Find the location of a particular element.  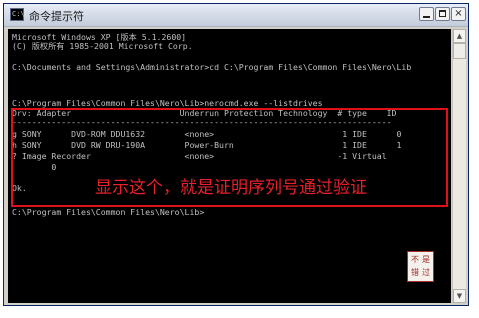

maximize-icon is located at coordinates (442, 13).